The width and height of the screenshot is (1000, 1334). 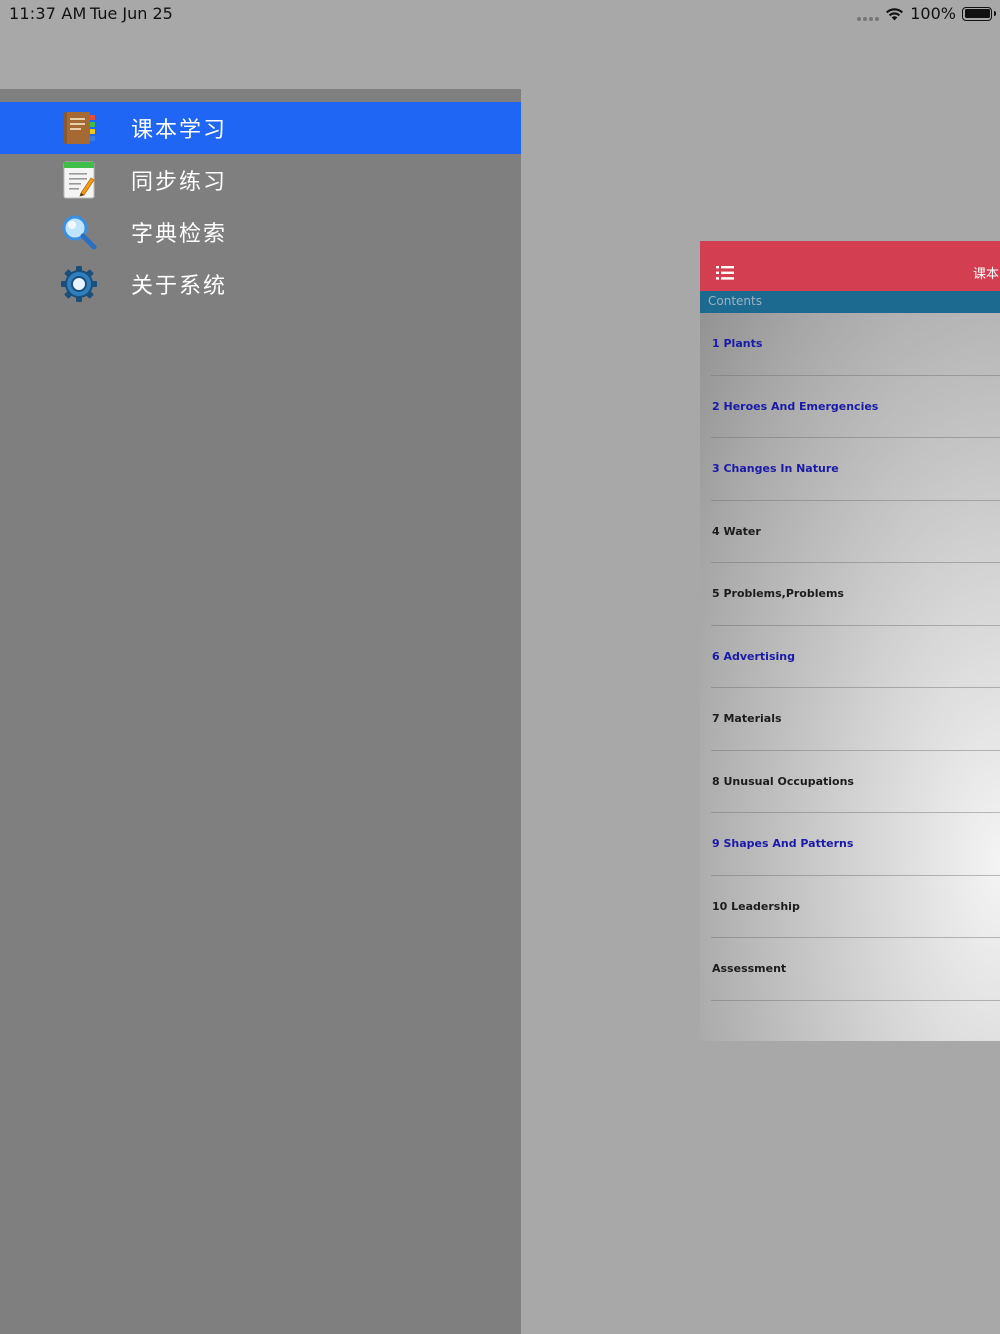 I want to click on drawer-item-textbook: 课本学习, so click(x=260, y=128).